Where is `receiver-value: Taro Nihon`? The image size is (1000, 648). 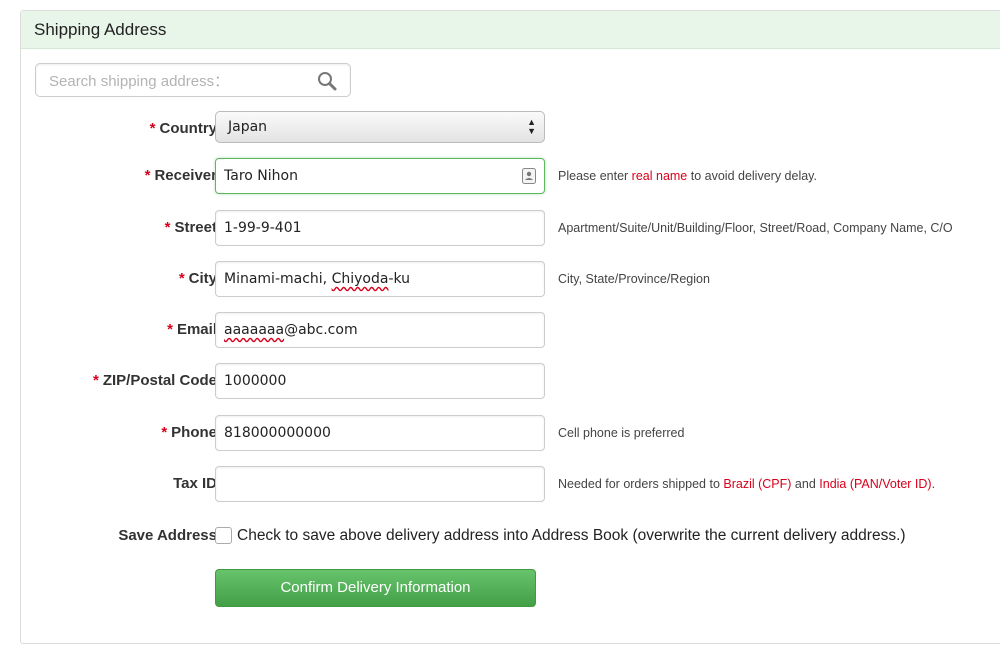 receiver-value: Taro Nihon is located at coordinates (261, 176).